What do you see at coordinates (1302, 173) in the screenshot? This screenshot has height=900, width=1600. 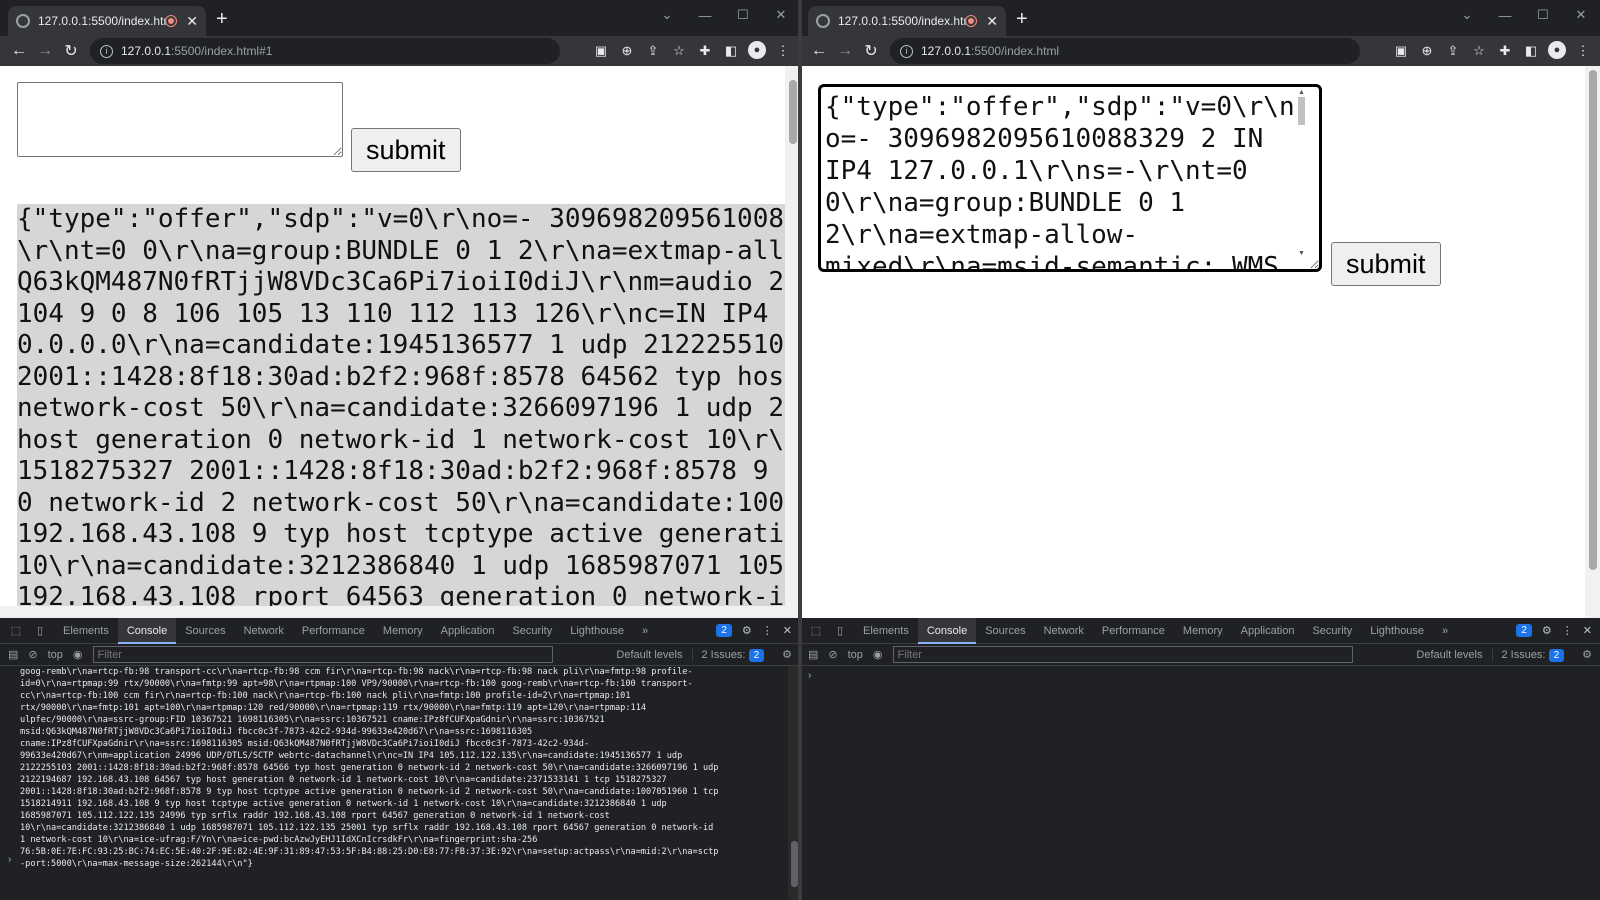 I see `textarea-scrollbar: ▲ ▼` at bounding box center [1302, 173].